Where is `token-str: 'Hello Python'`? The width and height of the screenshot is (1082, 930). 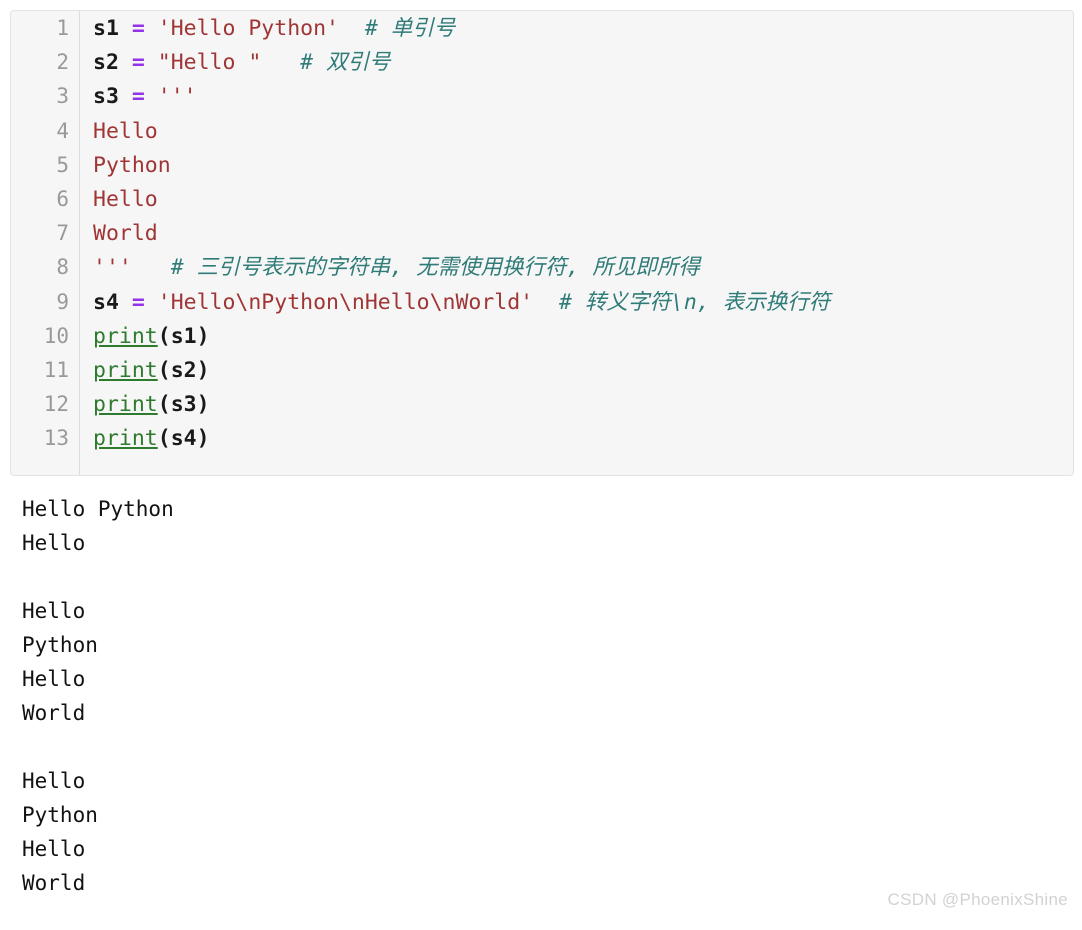 token-str: 'Hello Python' is located at coordinates (248, 28).